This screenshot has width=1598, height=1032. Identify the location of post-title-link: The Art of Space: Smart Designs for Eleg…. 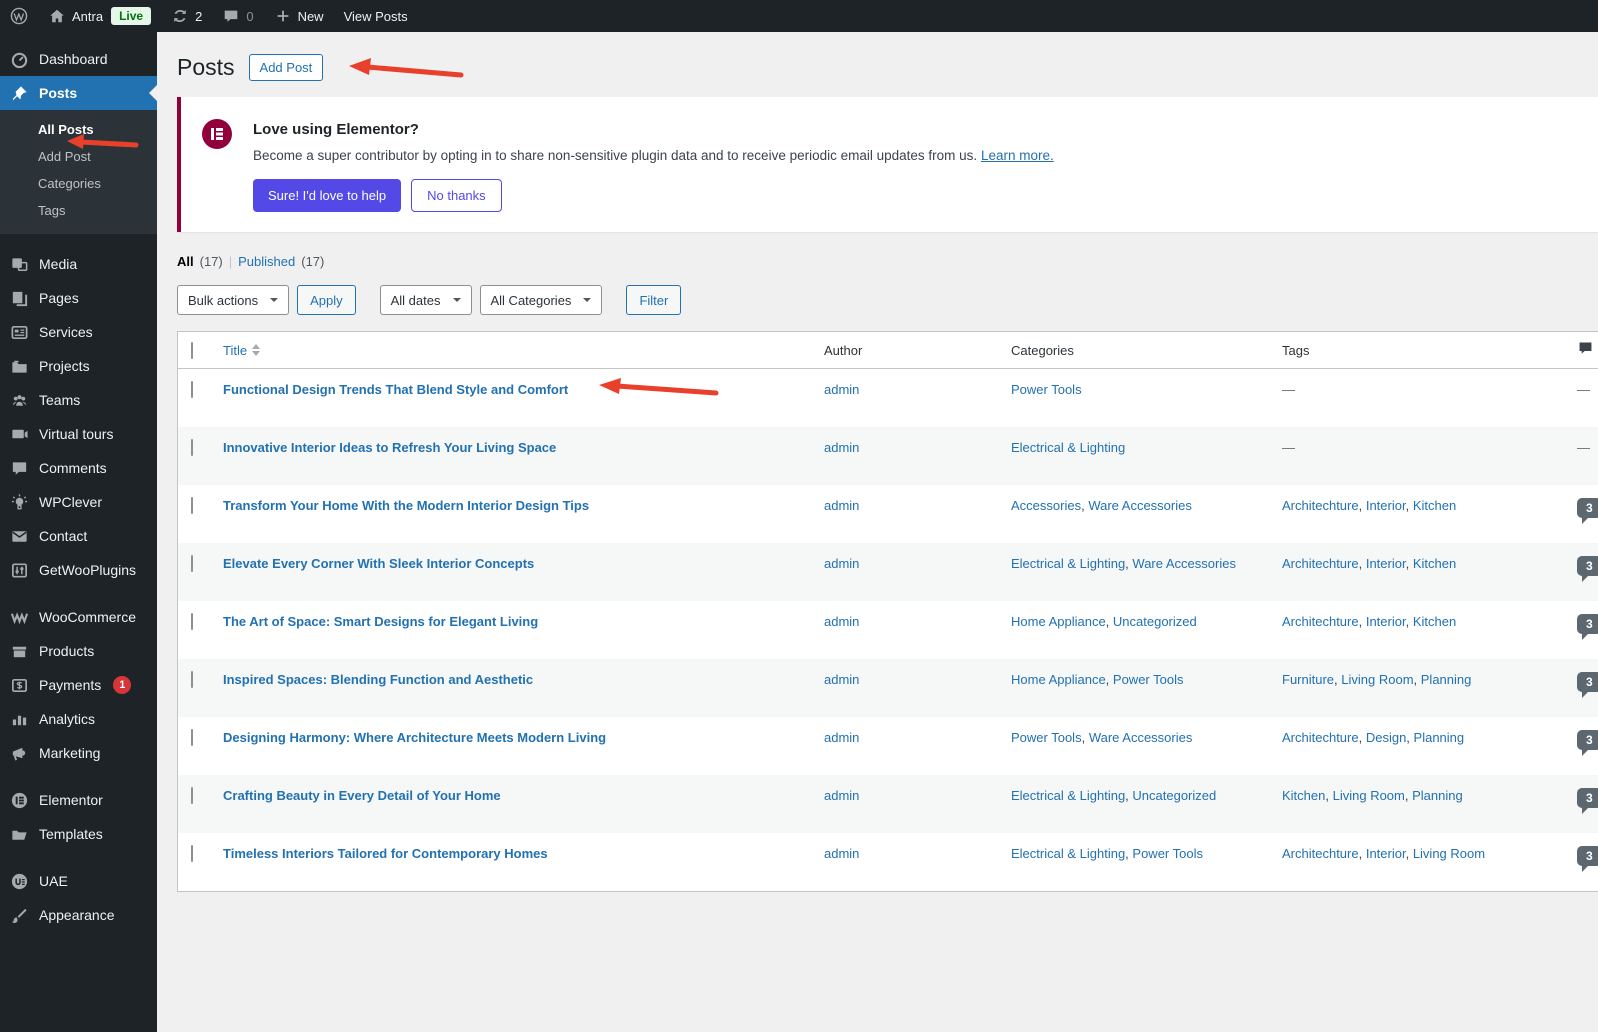
(380, 621).